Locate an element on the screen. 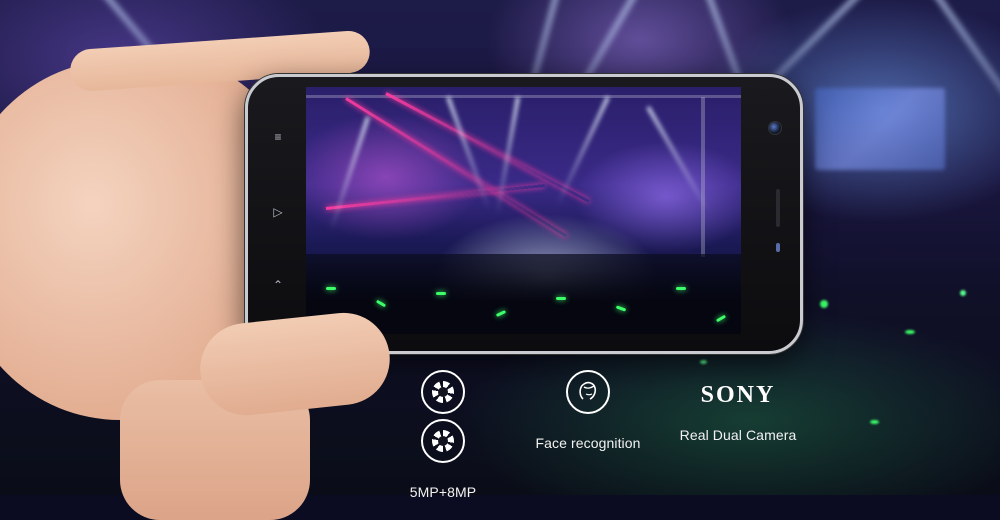  face-recognition-icon is located at coordinates (588, 392).